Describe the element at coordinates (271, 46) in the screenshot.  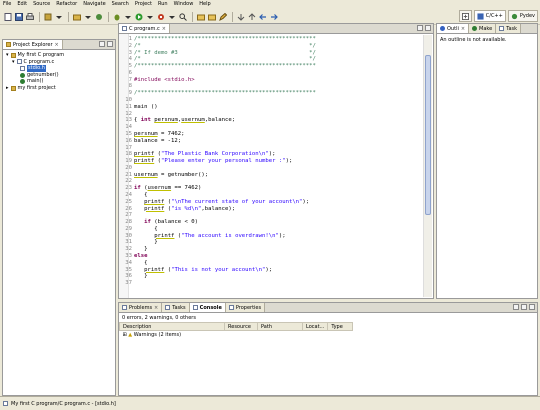
I see `code-line: 2/* */` at that location.